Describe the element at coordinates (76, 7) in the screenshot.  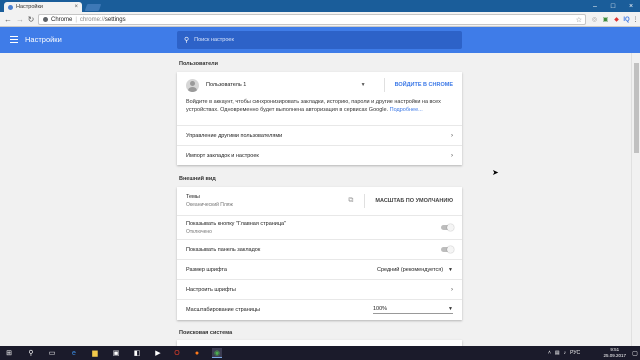
I see `tab-close-icon: ×` at that location.